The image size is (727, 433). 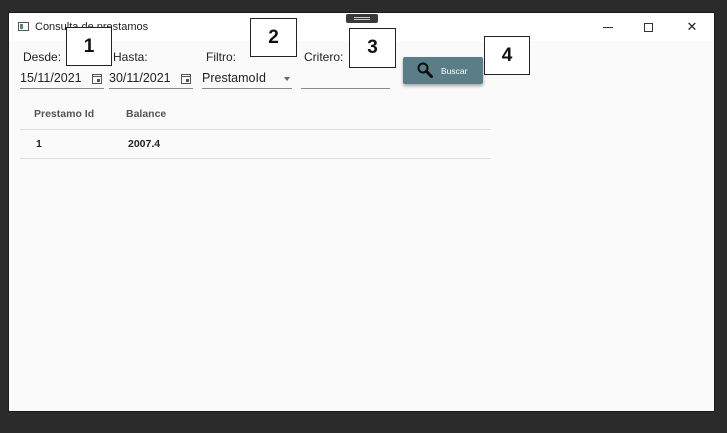 I want to click on filtro-selected-value: PrestamoId, so click(x=234, y=78).